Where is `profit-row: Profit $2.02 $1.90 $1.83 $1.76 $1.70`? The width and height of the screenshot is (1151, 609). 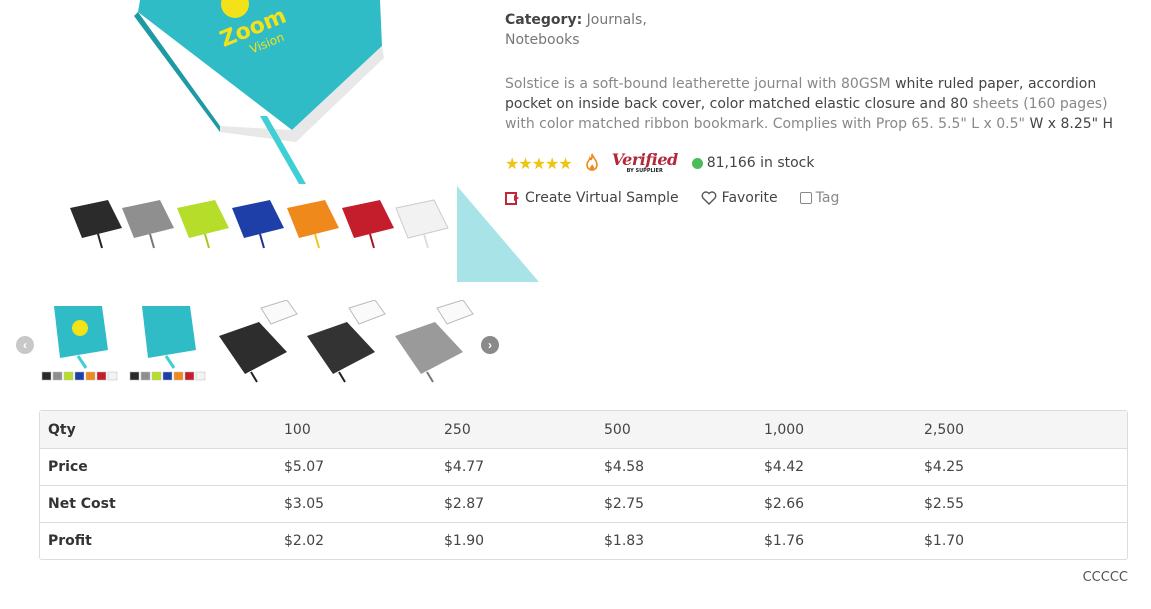 profit-row: Profit $2.02 $1.90 $1.83 $1.76 $1.70 is located at coordinates (583, 540).